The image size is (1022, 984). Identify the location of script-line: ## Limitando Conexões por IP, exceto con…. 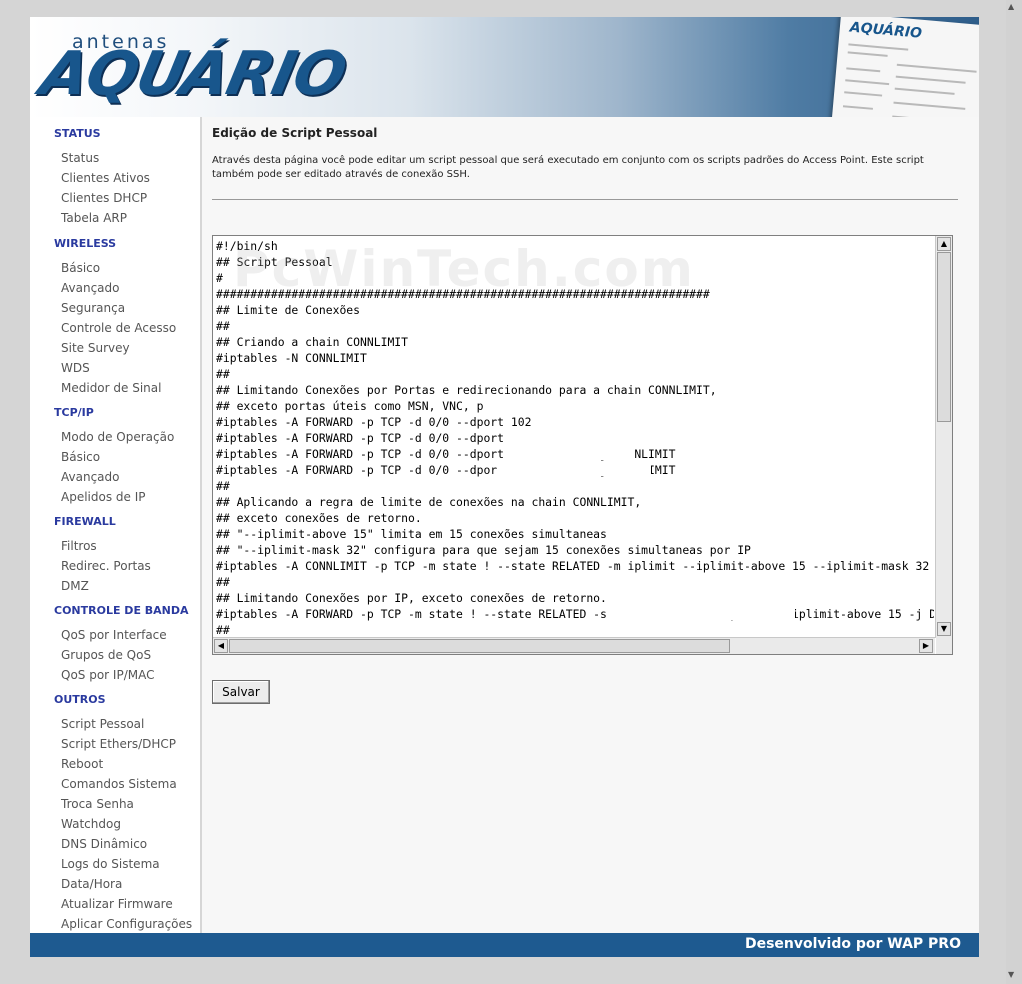
(411, 598).